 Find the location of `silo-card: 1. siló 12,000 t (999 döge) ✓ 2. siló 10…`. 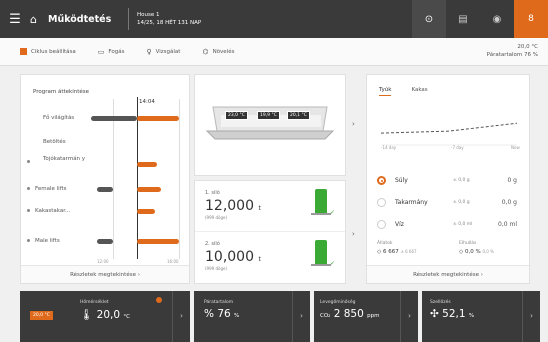

silo-card: 1. siló 12,000 t (999 döge) ✓ 2. siló 10… is located at coordinates (270, 232).